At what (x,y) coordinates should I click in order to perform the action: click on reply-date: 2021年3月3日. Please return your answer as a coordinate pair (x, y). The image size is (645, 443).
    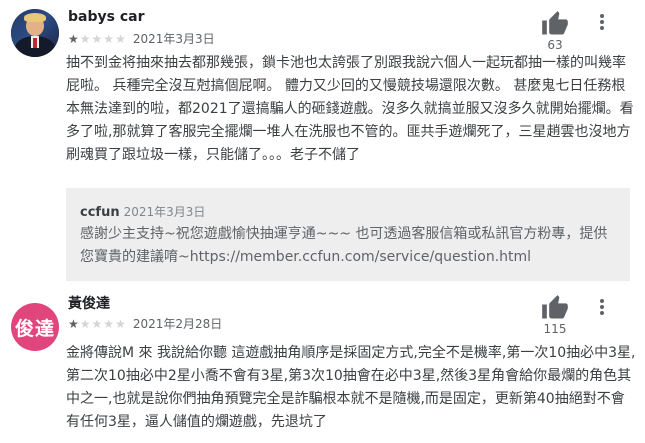
    Looking at the image, I should click on (164, 212).